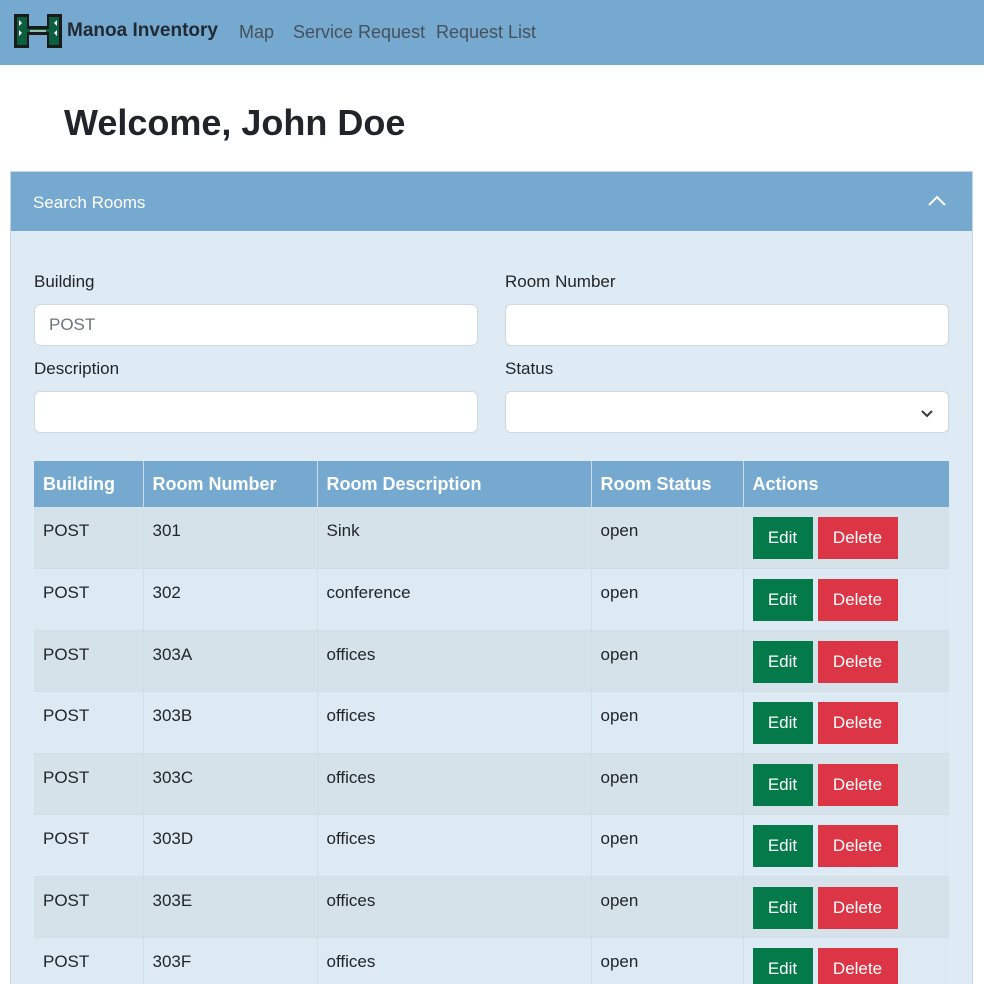 The image size is (984, 984). I want to click on search-rooms-title: Search Rooms, so click(89, 202).